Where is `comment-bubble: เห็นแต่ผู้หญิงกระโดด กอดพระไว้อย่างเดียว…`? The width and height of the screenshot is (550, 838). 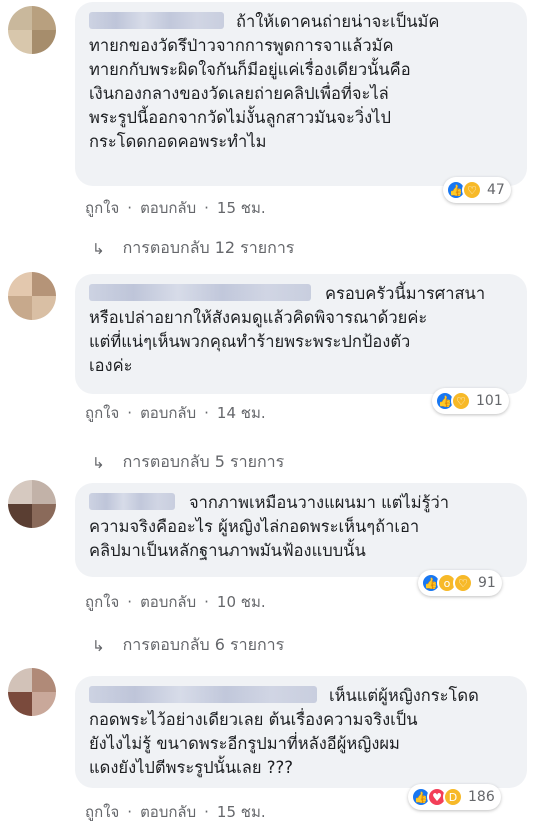
comment-bubble: เห็นแต่ผู้หญิงกระโดด กอดพระไว้อย่างเดียว… is located at coordinates (301, 732).